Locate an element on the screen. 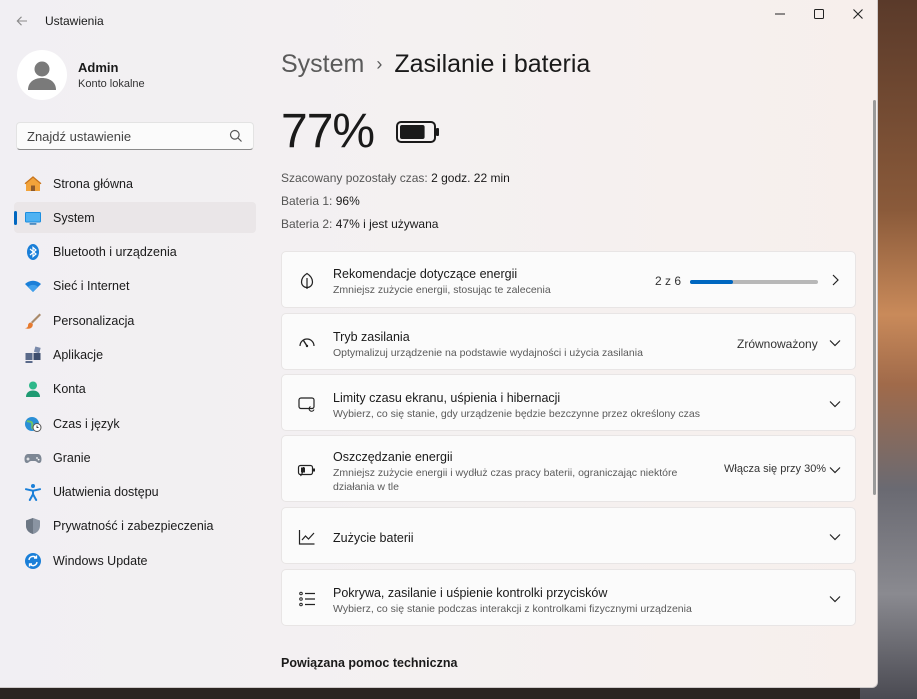  system-display-icon is located at coordinates (33, 218).